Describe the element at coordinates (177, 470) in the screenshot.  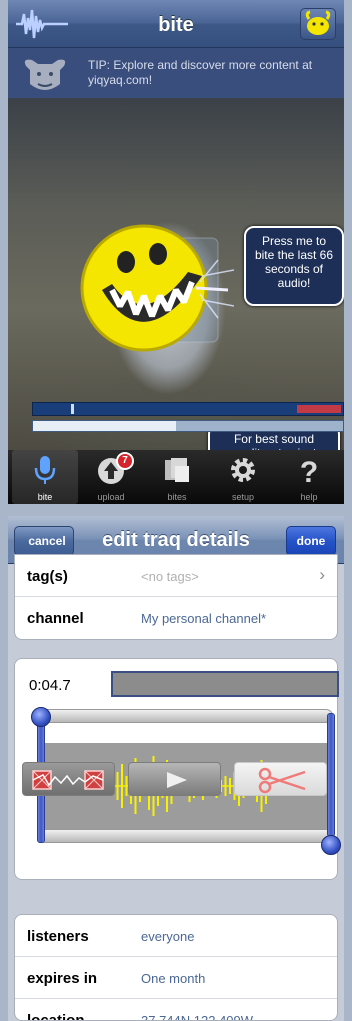
I see `bites-icon` at that location.